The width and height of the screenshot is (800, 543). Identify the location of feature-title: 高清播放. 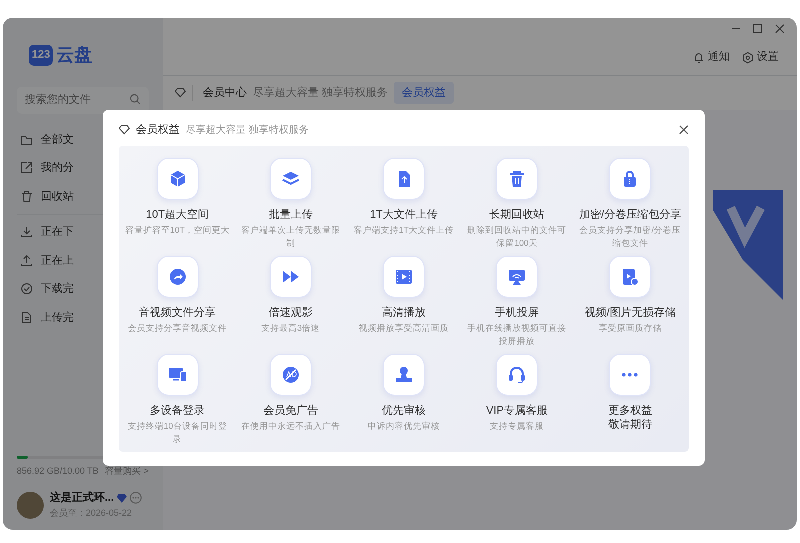
(404, 313).